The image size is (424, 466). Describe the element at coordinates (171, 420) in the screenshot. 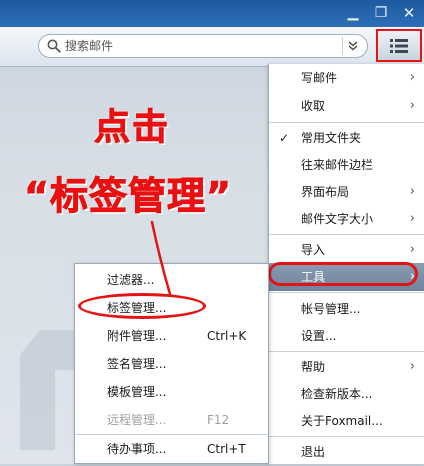

I see `submenu-item-remote-manage: 远程管理... F12` at that location.